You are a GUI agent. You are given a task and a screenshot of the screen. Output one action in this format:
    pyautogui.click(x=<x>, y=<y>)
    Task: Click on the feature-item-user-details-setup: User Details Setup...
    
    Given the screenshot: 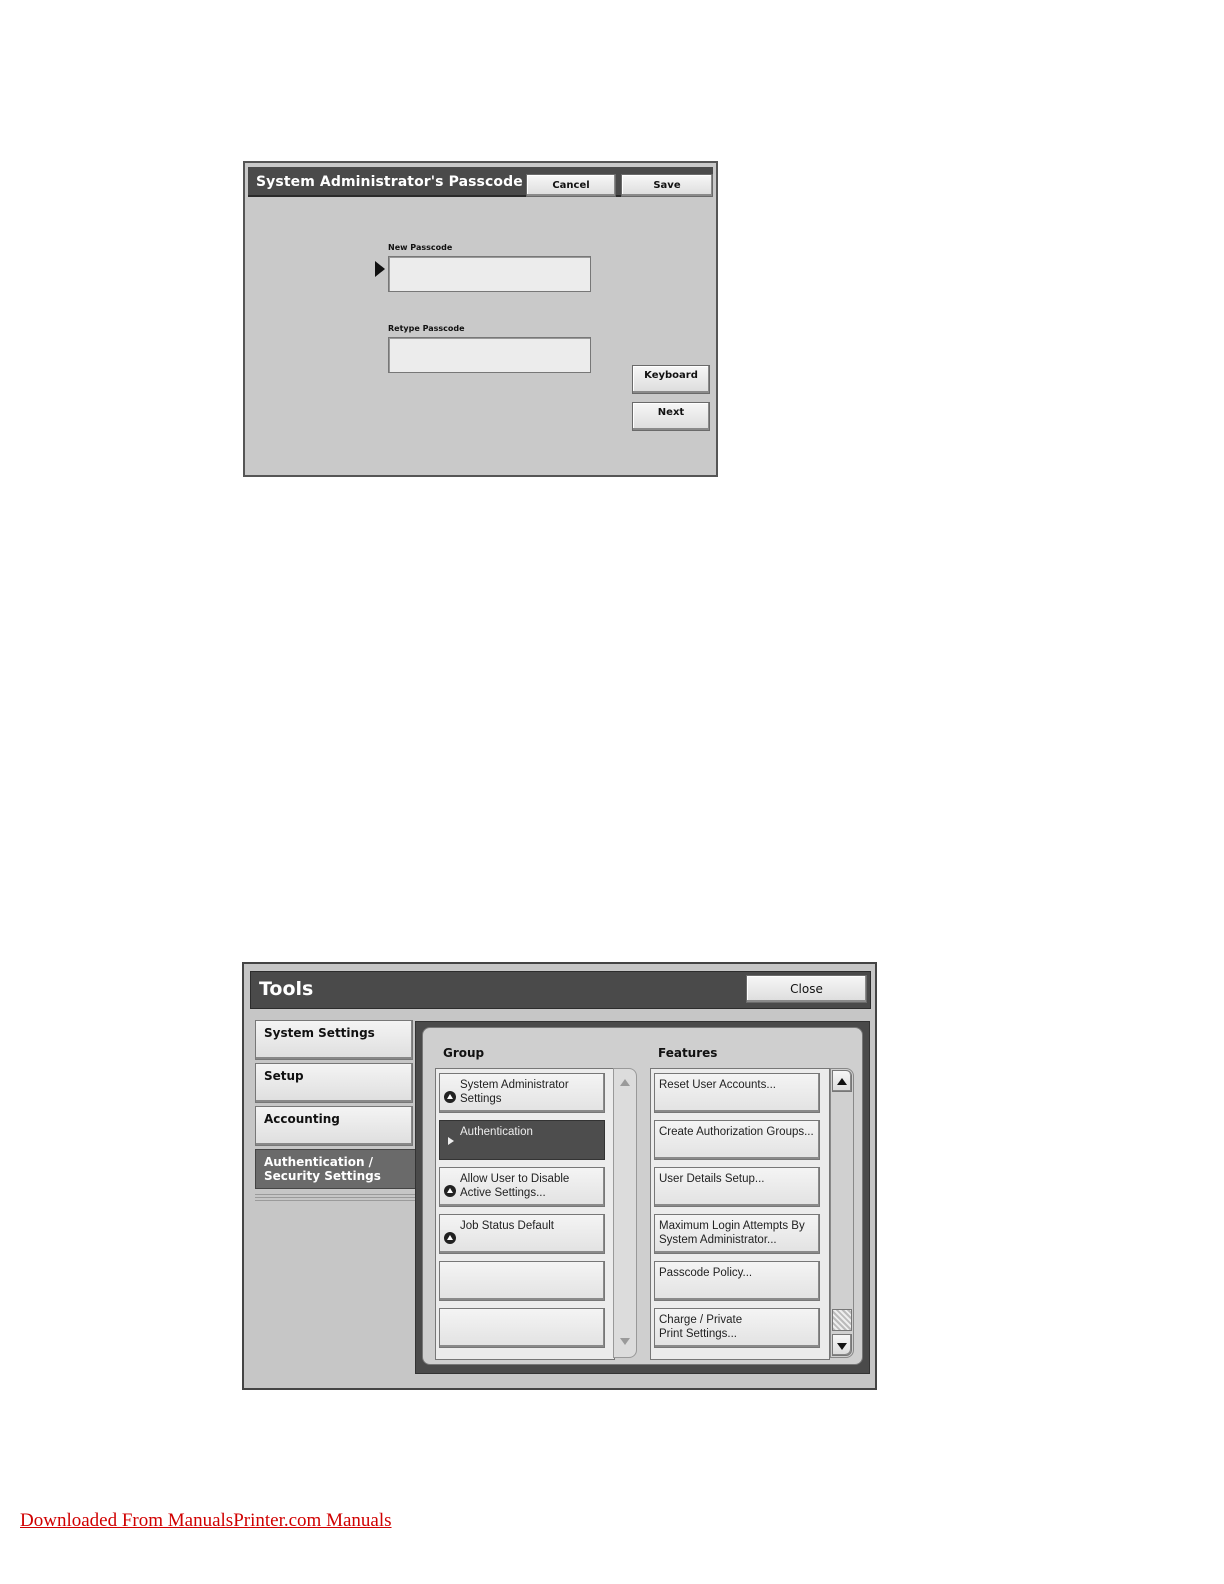 What is the action you would take?
    pyautogui.click(x=737, y=1187)
    